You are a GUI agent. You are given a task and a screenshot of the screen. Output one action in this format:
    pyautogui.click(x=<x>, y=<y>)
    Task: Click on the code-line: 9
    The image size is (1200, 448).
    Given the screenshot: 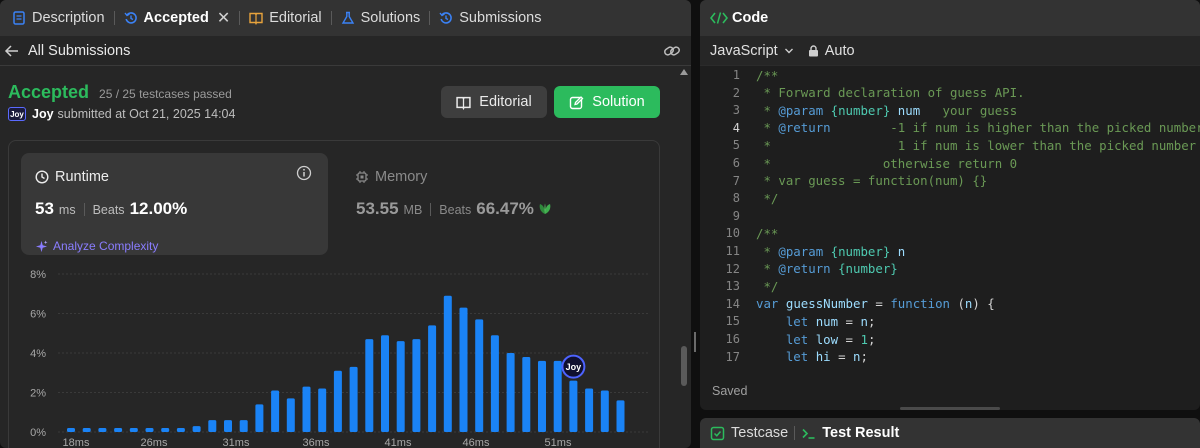 What is the action you would take?
    pyautogui.click(x=950, y=216)
    